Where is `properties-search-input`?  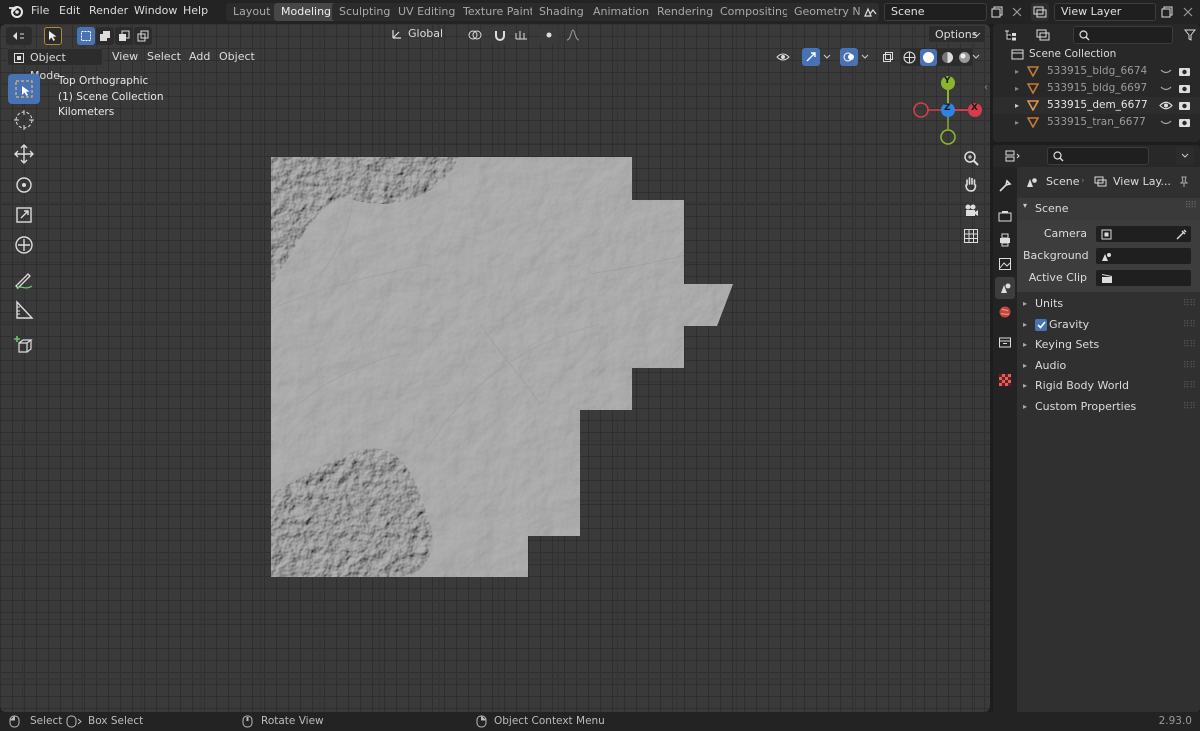 properties-search-input is located at coordinates (1098, 156).